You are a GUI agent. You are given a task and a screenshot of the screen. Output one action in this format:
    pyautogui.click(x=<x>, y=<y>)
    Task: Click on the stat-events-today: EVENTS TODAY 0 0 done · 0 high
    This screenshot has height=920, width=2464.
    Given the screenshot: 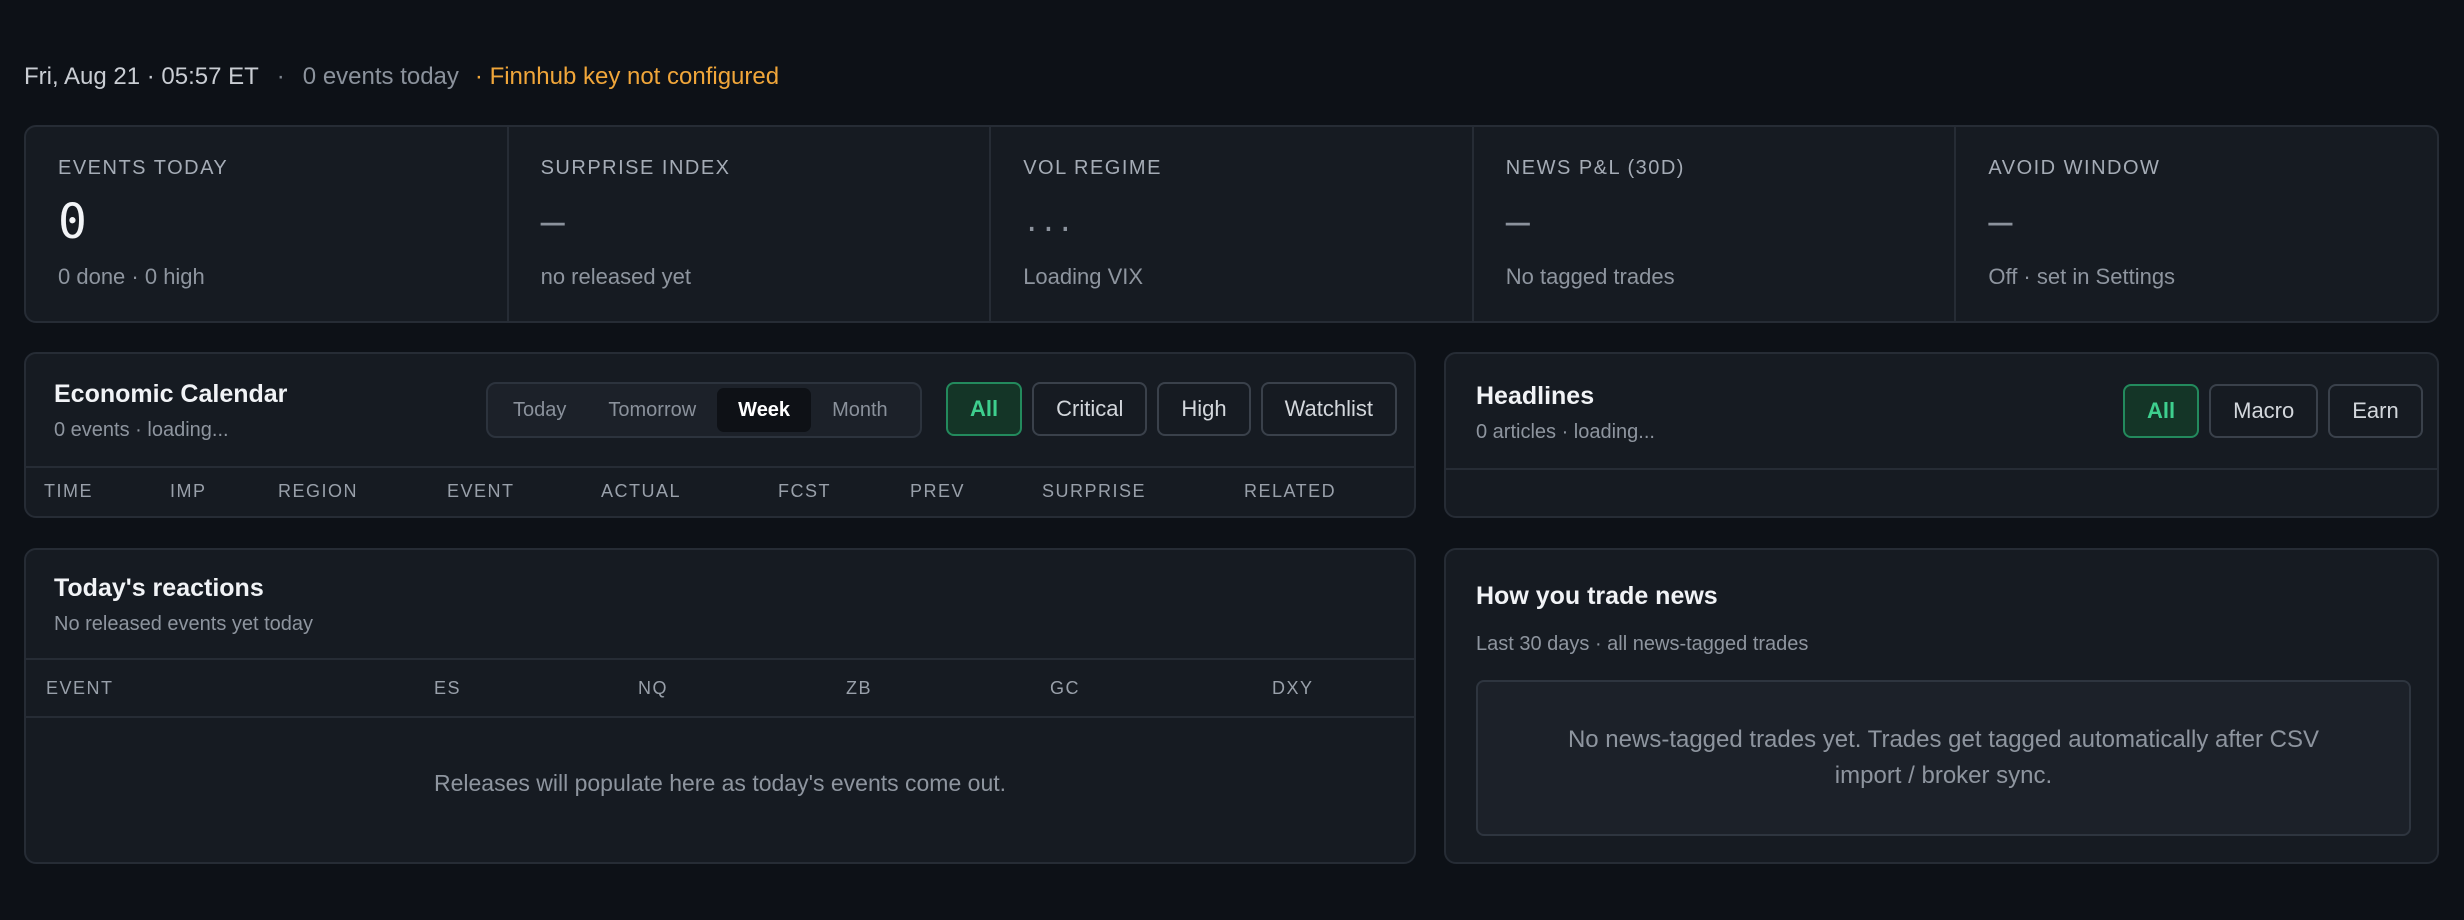 What is the action you would take?
    pyautogui.click(x=267, y=224)
    